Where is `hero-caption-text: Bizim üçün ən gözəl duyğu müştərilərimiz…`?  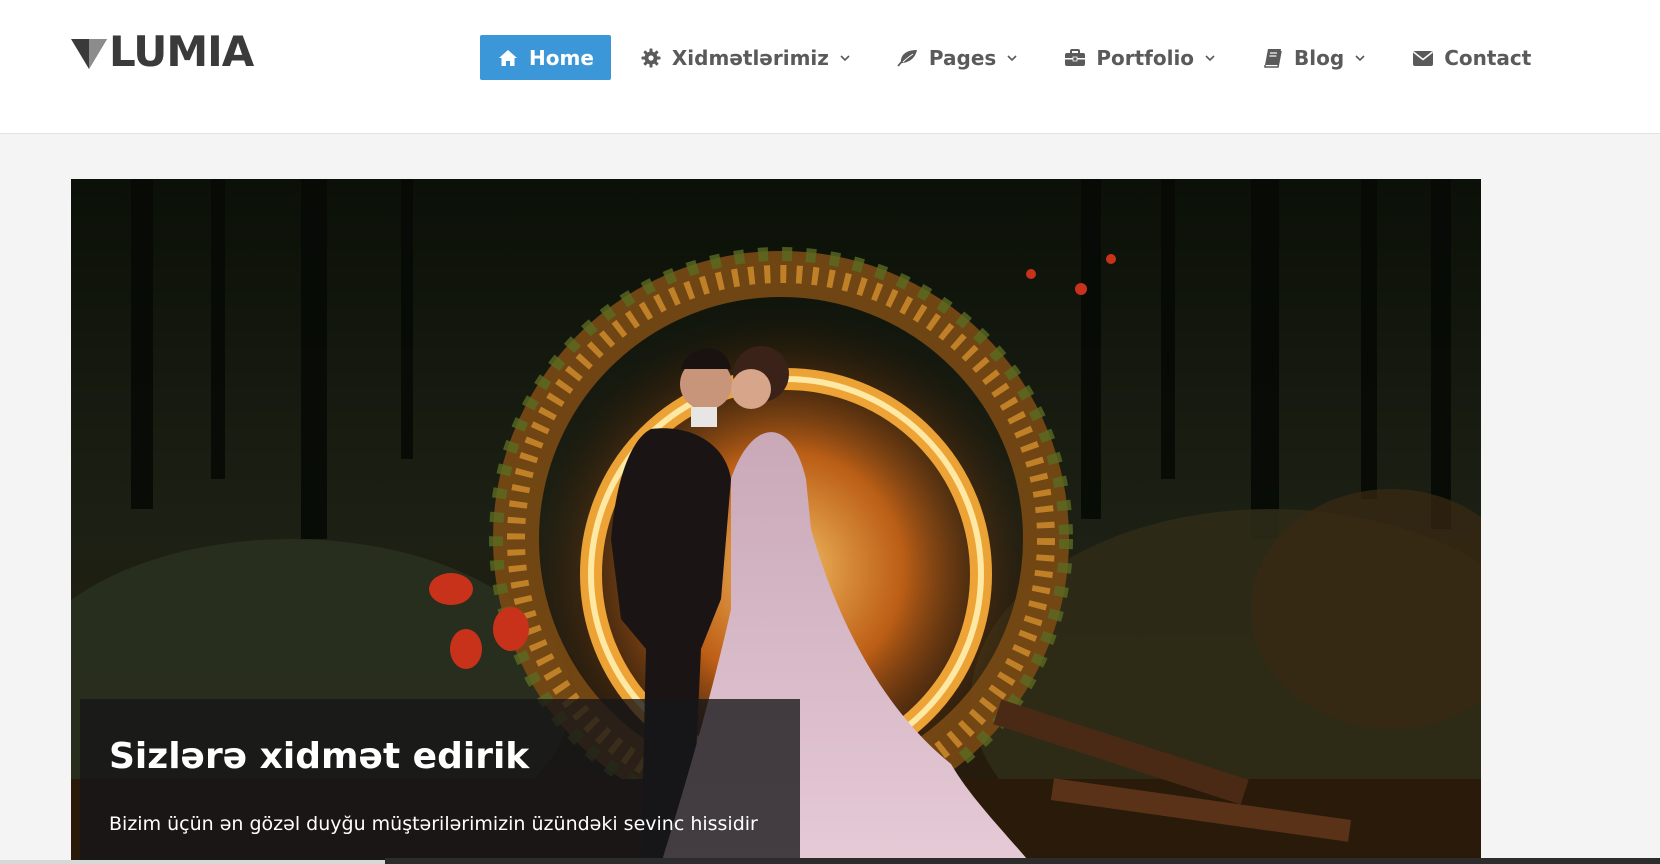
hero-caption-text: Bizim üçün ən gözəl duyğu müştərilərimiz… is located at coordinates (433, 824).